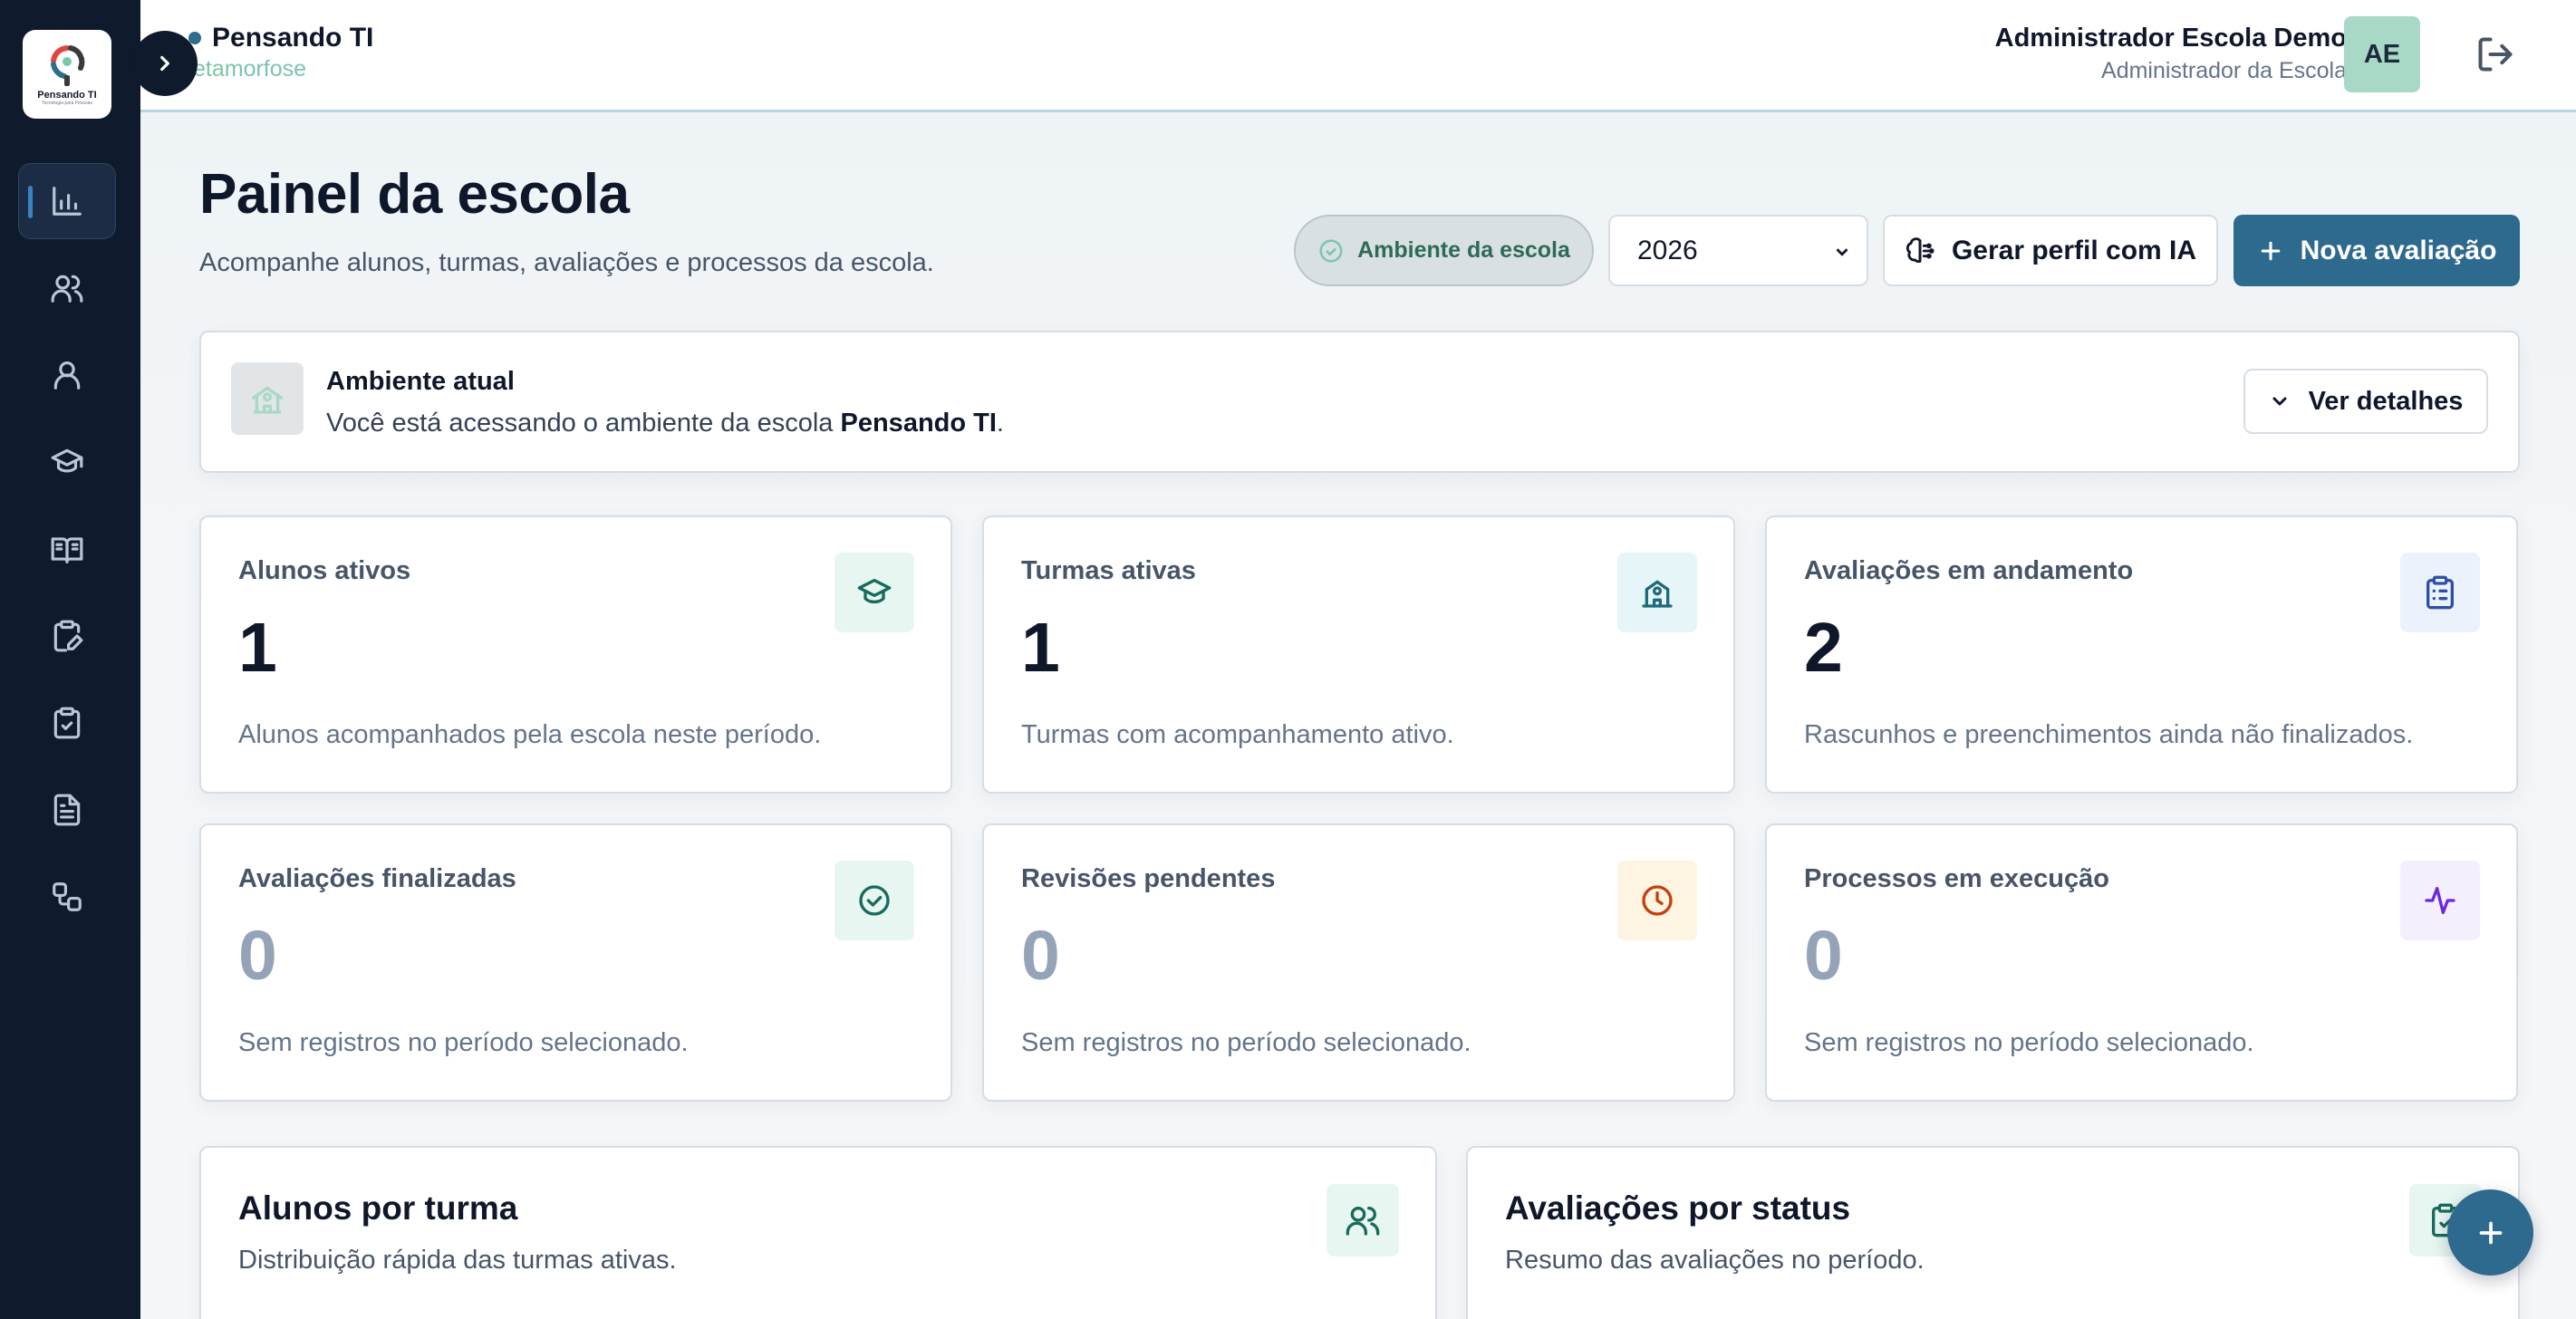  I want to click on clipboard-edit-icon, so click(68, 636).